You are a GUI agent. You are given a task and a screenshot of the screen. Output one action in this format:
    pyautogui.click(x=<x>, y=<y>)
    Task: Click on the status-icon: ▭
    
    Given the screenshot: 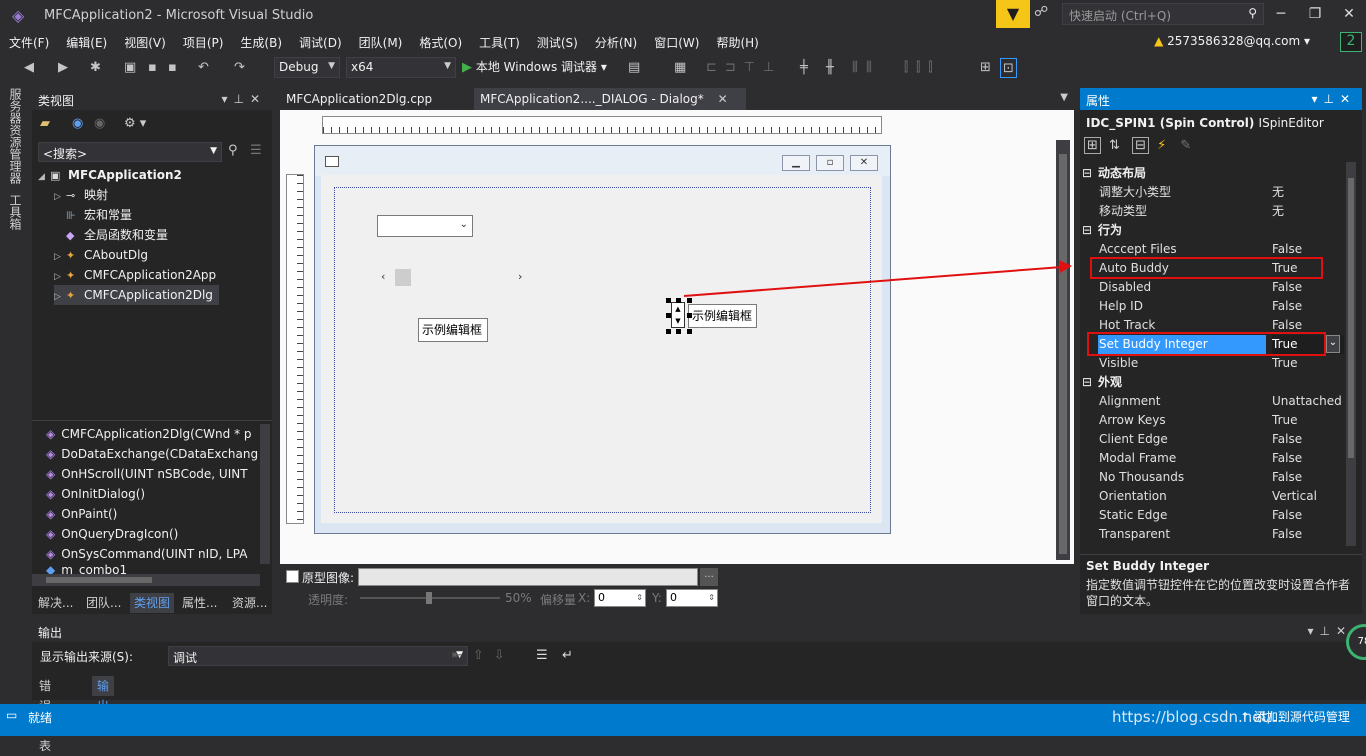 What is the action you would take?
    pyautogui.click(x=12, y=715)
    